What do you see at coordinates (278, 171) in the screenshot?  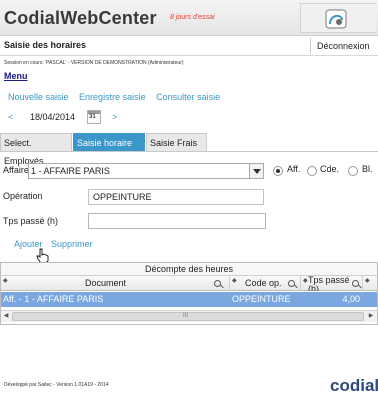 I see `radio-aff` at bounding box center [278, 171].